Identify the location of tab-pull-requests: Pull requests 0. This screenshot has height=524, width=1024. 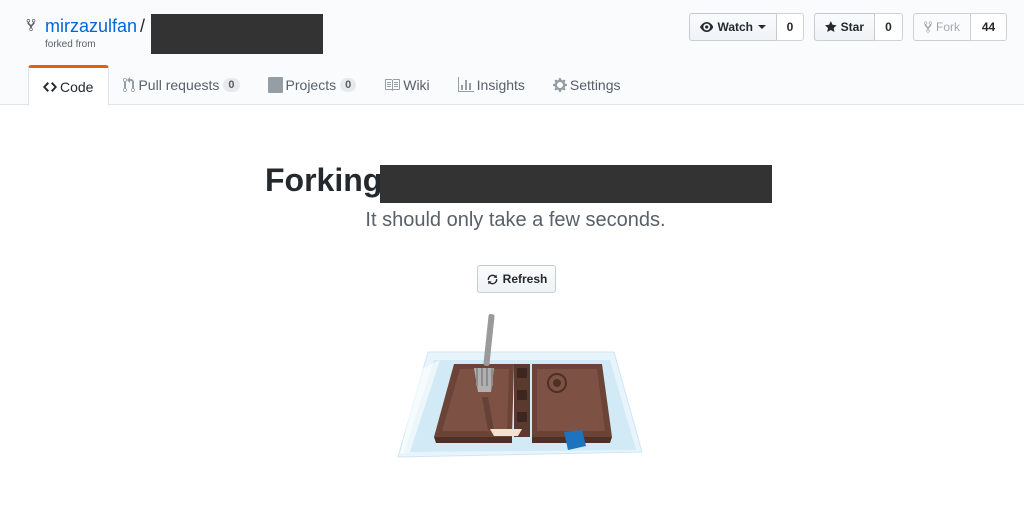
(181, 85).